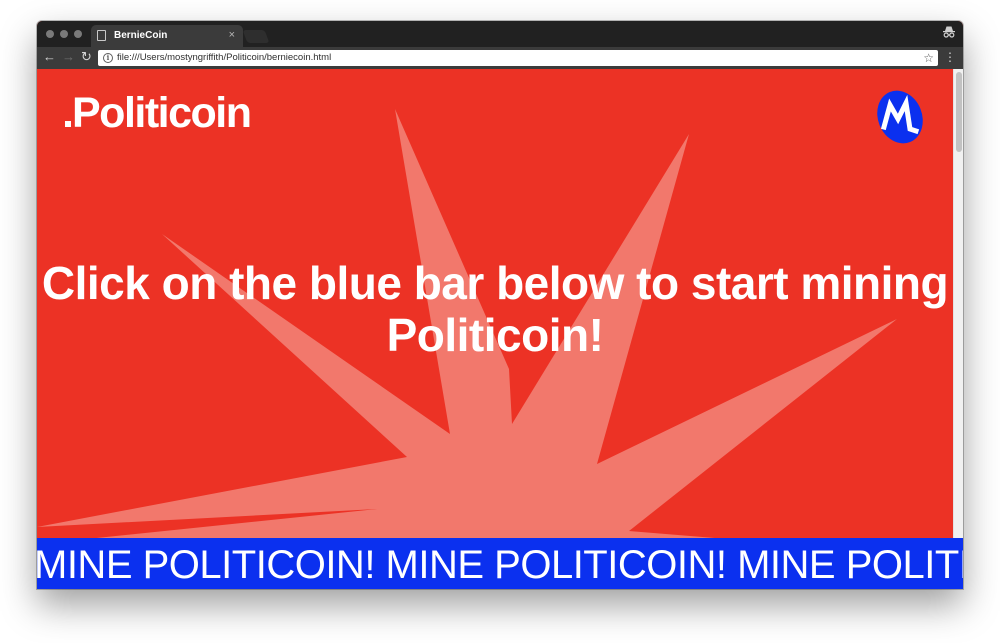 The image size is (1000, 643). I want to click on bookmark-star-icon: ☆, so click(928, 58).